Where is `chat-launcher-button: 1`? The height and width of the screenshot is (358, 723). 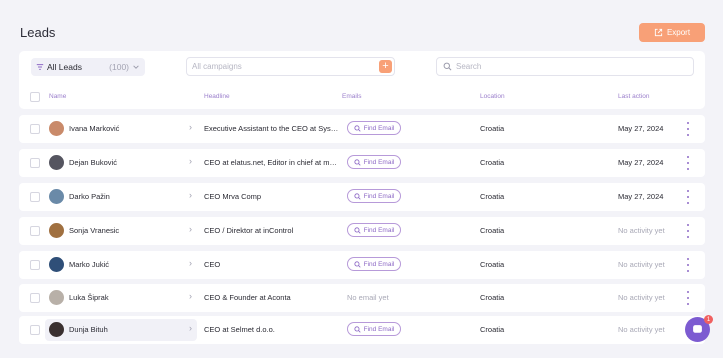
chat-launcher-button: 1 is located at coordinates (699, 328).